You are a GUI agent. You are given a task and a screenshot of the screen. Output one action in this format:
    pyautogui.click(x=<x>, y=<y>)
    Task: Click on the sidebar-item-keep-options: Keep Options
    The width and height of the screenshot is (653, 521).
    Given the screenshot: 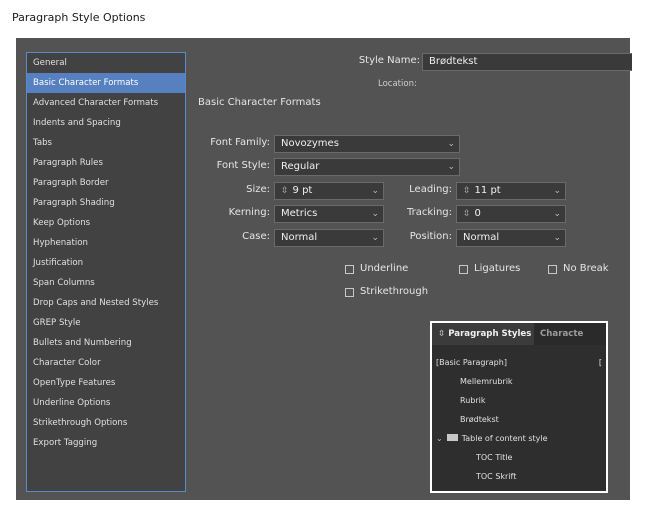 What is the action you would take?
    pyautogui.click(x=106, y=223)
    